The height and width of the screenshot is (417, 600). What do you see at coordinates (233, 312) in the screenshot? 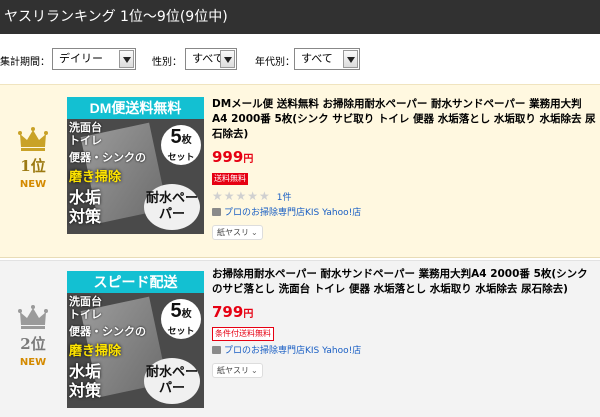
I see `product-price: 799円` at bounding box center [233, 312].